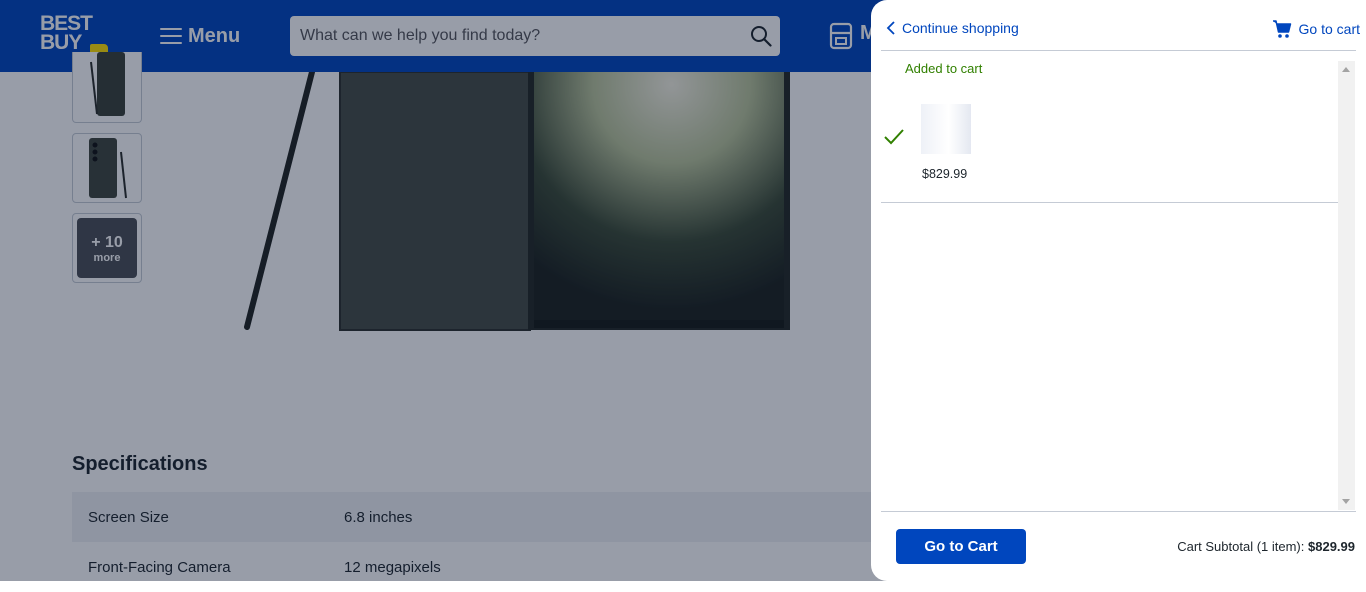 This screenshot has width=1366, height=592. I want to click on continue-shopping-label: Continue shopping, so click(960, 28).